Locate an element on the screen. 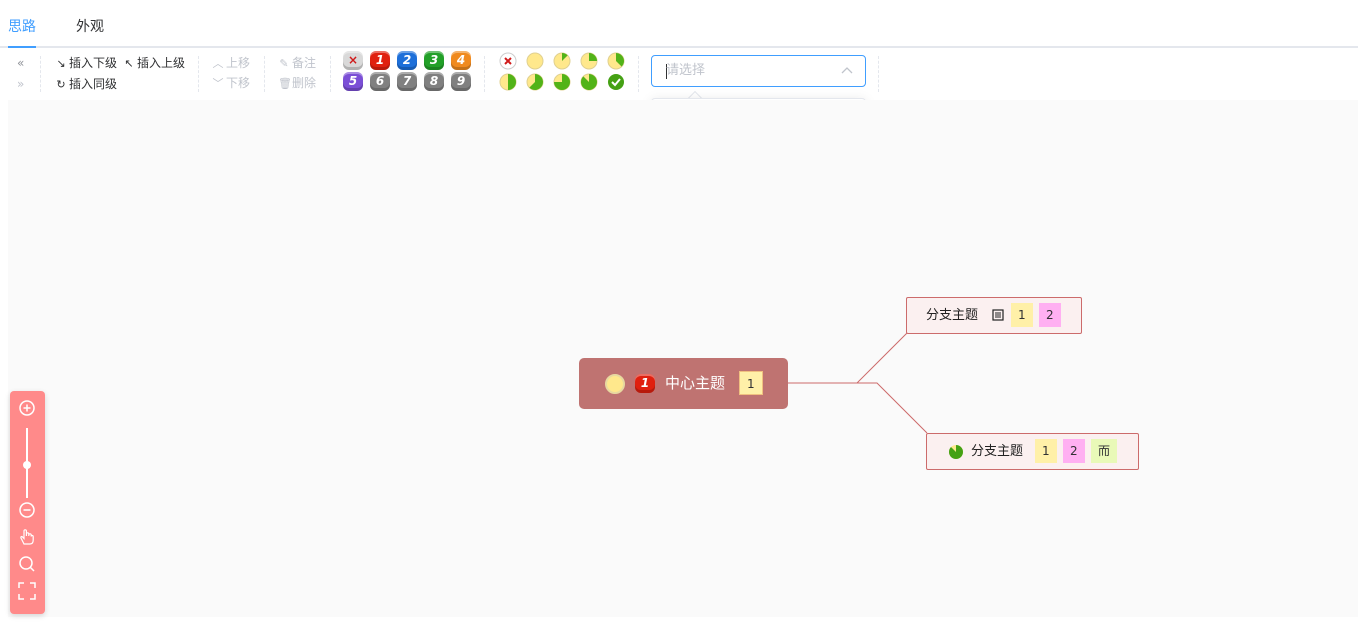  mindmap-connectors is located at coordinates (858, 383).